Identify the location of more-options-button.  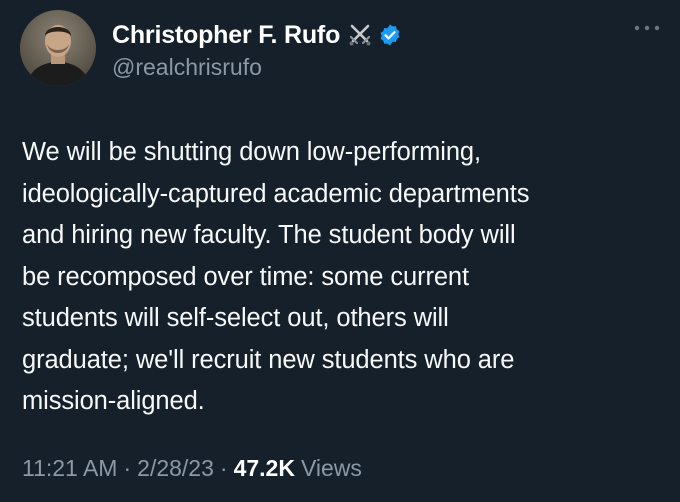
(647, 28).